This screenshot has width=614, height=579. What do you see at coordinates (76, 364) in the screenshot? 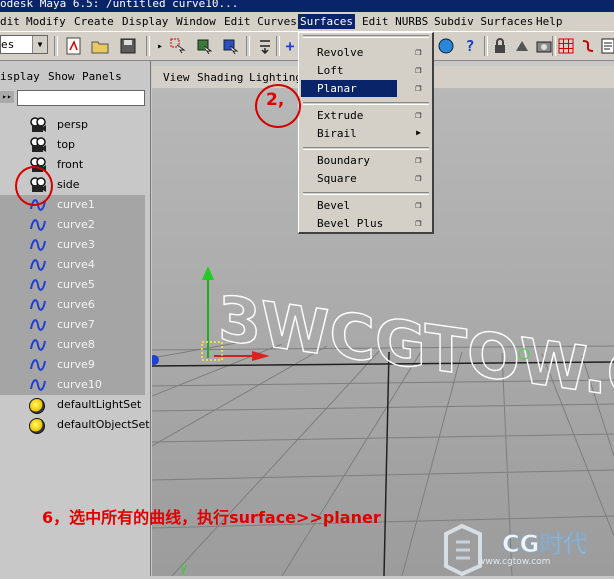
I see `outliner-item-label: curve9` at bounding box center [76, 364].